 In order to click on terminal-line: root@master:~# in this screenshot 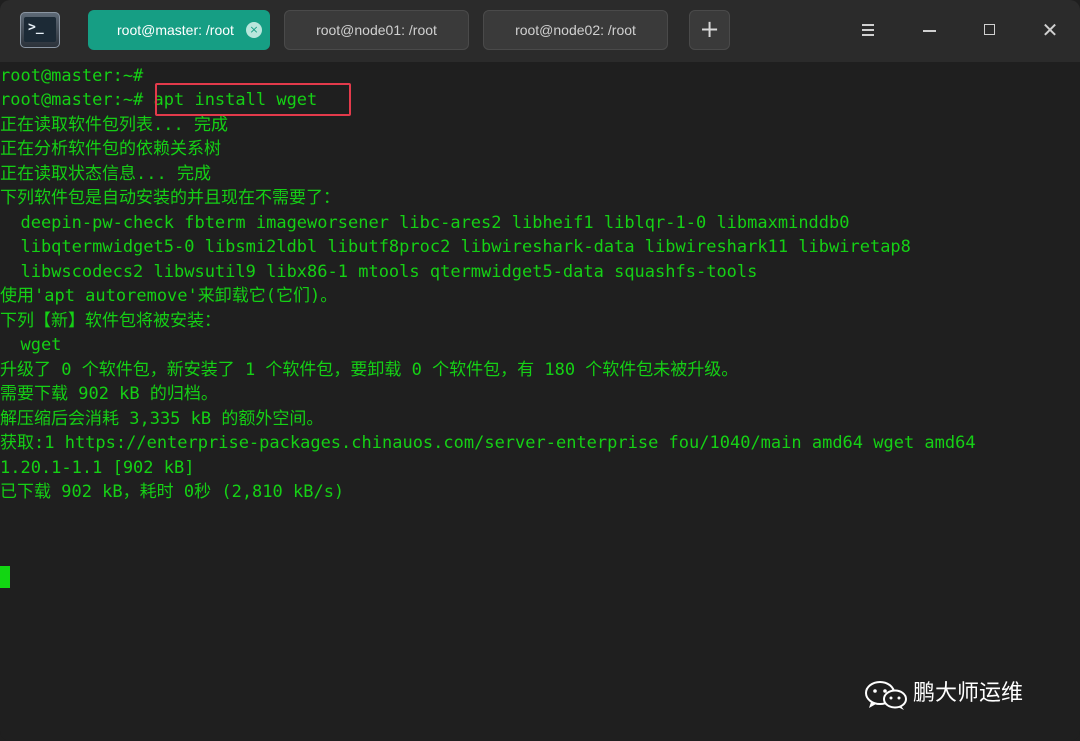, I will do `click(72, 76)`.